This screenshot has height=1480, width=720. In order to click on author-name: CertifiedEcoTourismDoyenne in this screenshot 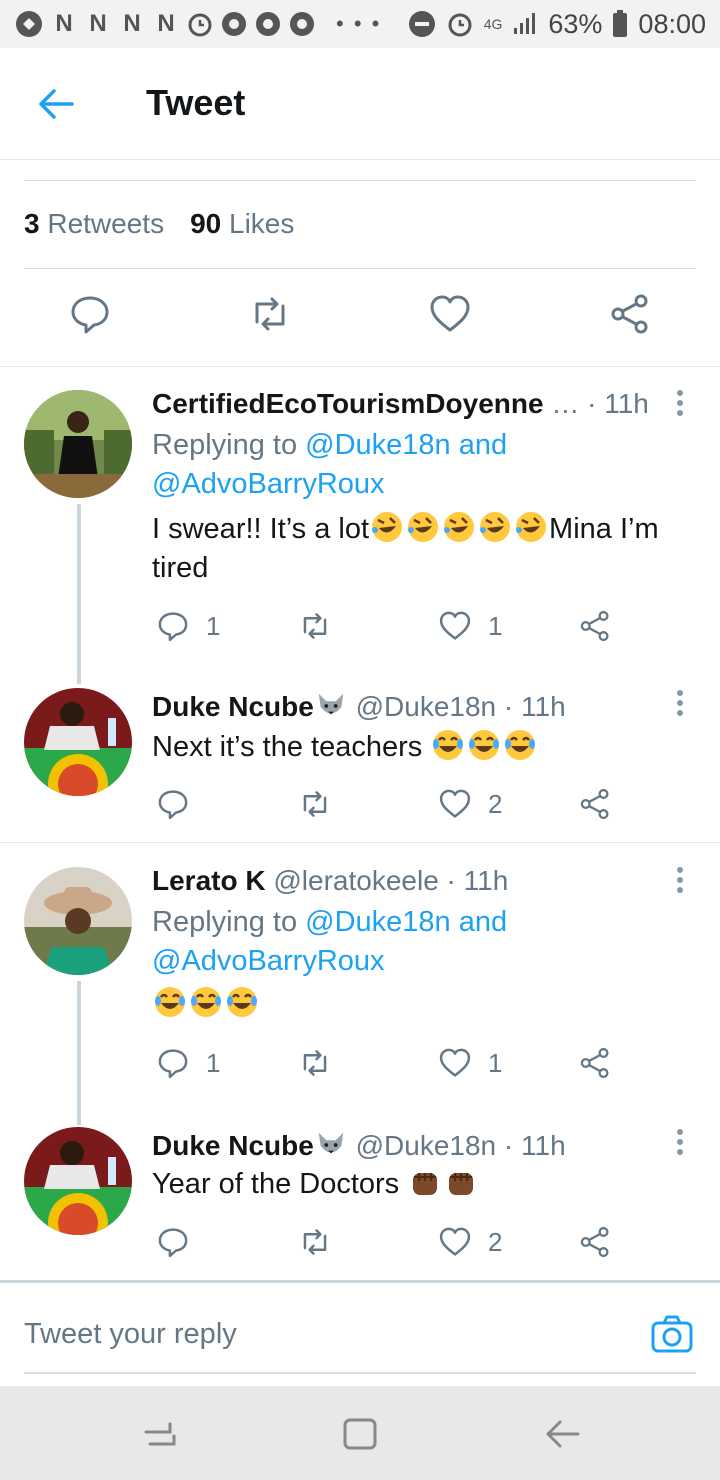, I will do `click(348, 403)`.